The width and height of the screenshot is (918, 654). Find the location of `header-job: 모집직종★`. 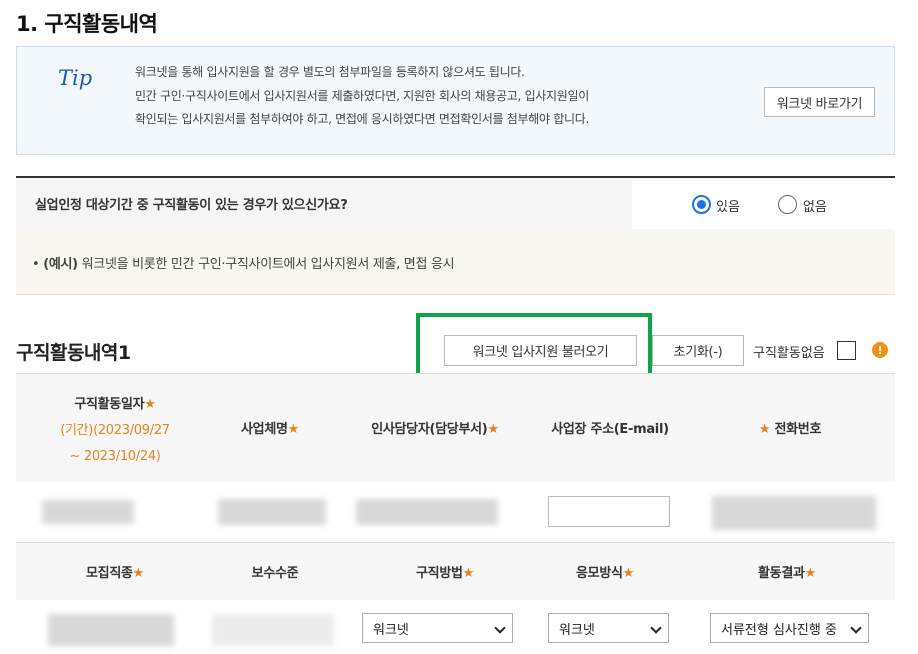

header-job: 모집직종★ is located at coordinates (115, 571).